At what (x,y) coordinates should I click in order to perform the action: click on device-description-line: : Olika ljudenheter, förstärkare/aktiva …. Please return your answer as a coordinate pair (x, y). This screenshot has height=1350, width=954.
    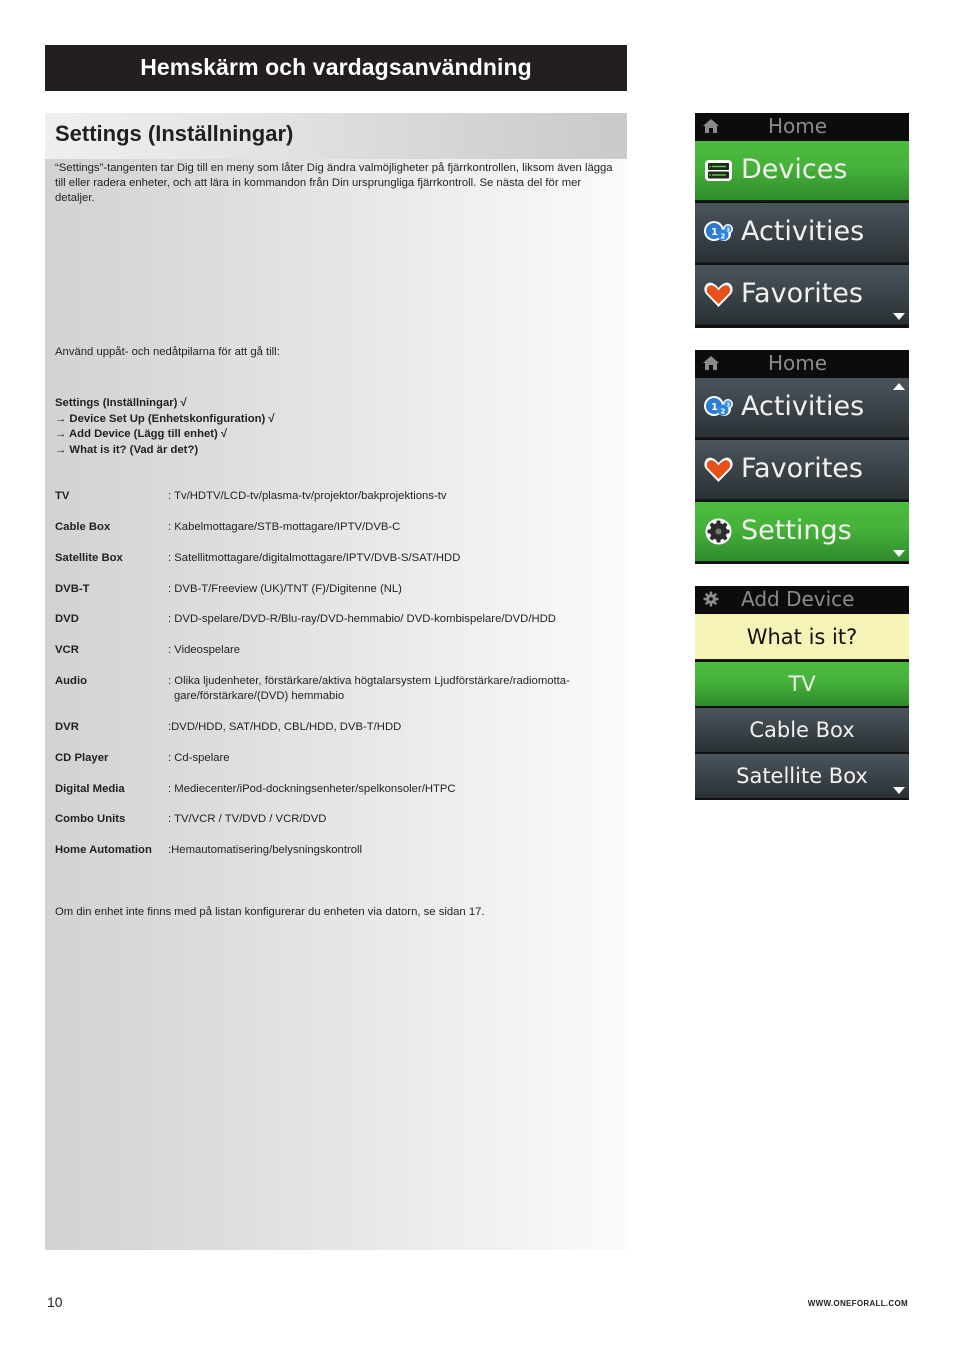
    Looking at the image, I should click on (369, 681).